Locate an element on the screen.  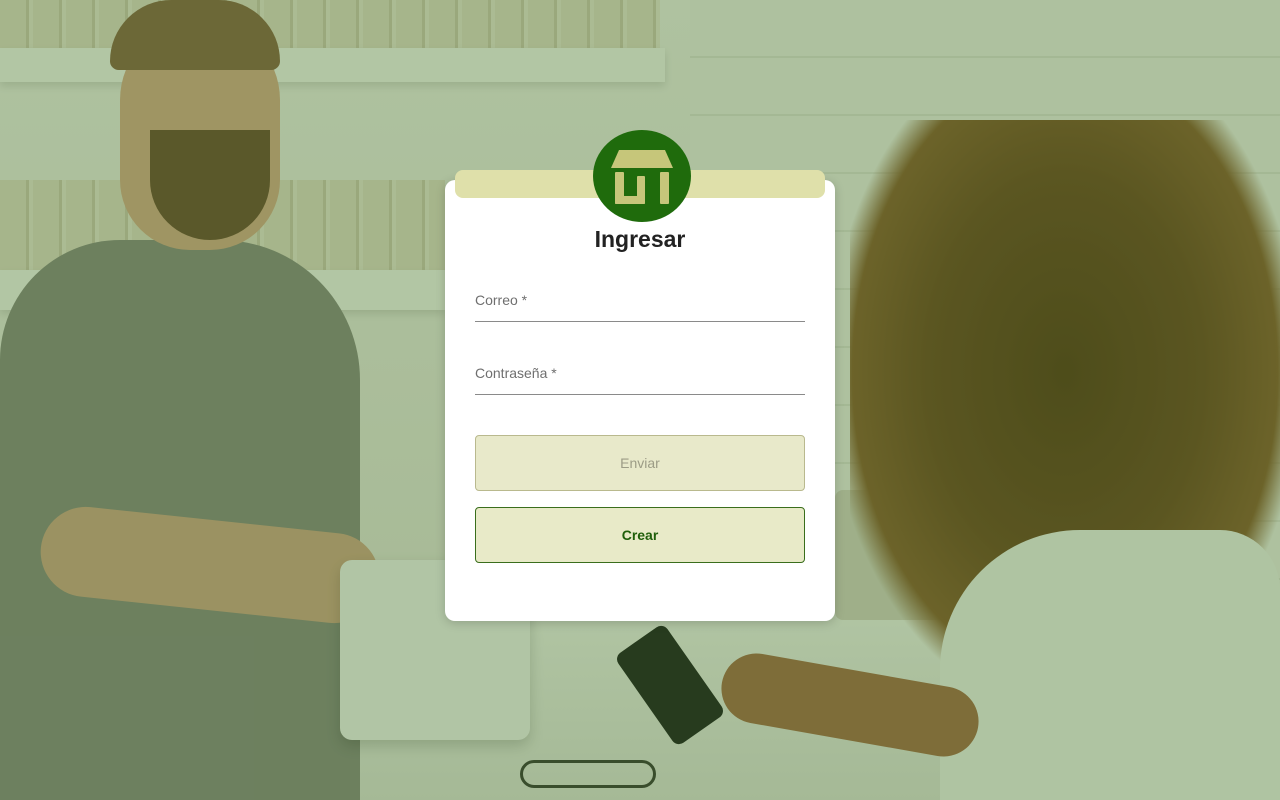
email-underline is located at coordinates (640, 321).